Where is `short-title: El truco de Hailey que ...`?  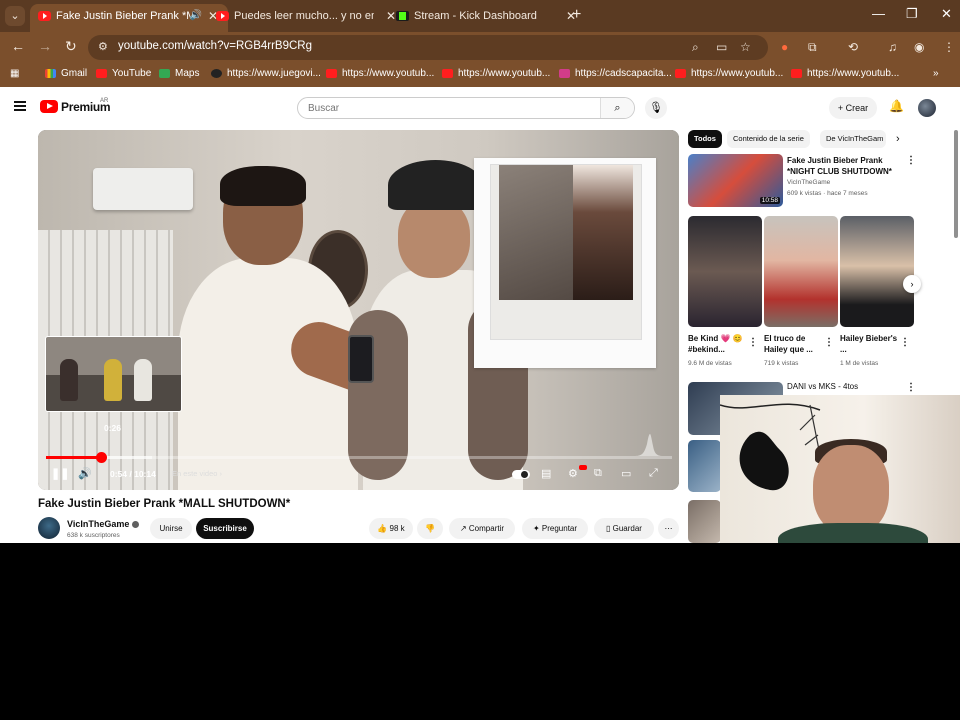 short-title: El truco de Hailey que ... is located at coordinates (793, 344).